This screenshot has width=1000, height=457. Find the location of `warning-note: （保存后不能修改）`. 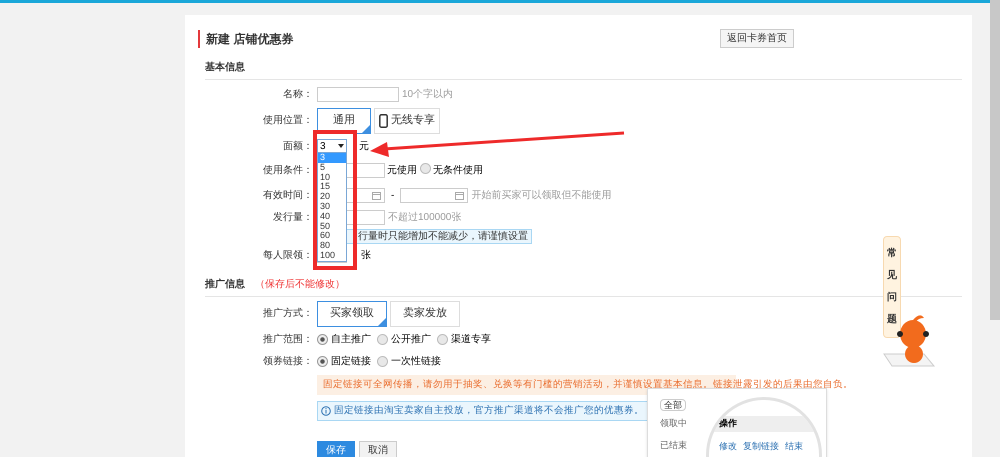

warning-note: （保存后不能修改） is located at coordinates (300, 285).